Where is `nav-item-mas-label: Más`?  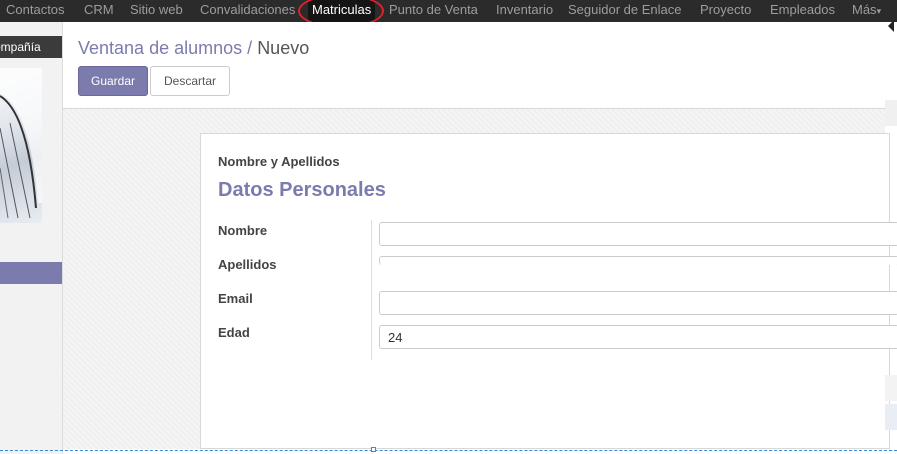
nav-item-mas-label: Más is located at coordinates (864, 9).